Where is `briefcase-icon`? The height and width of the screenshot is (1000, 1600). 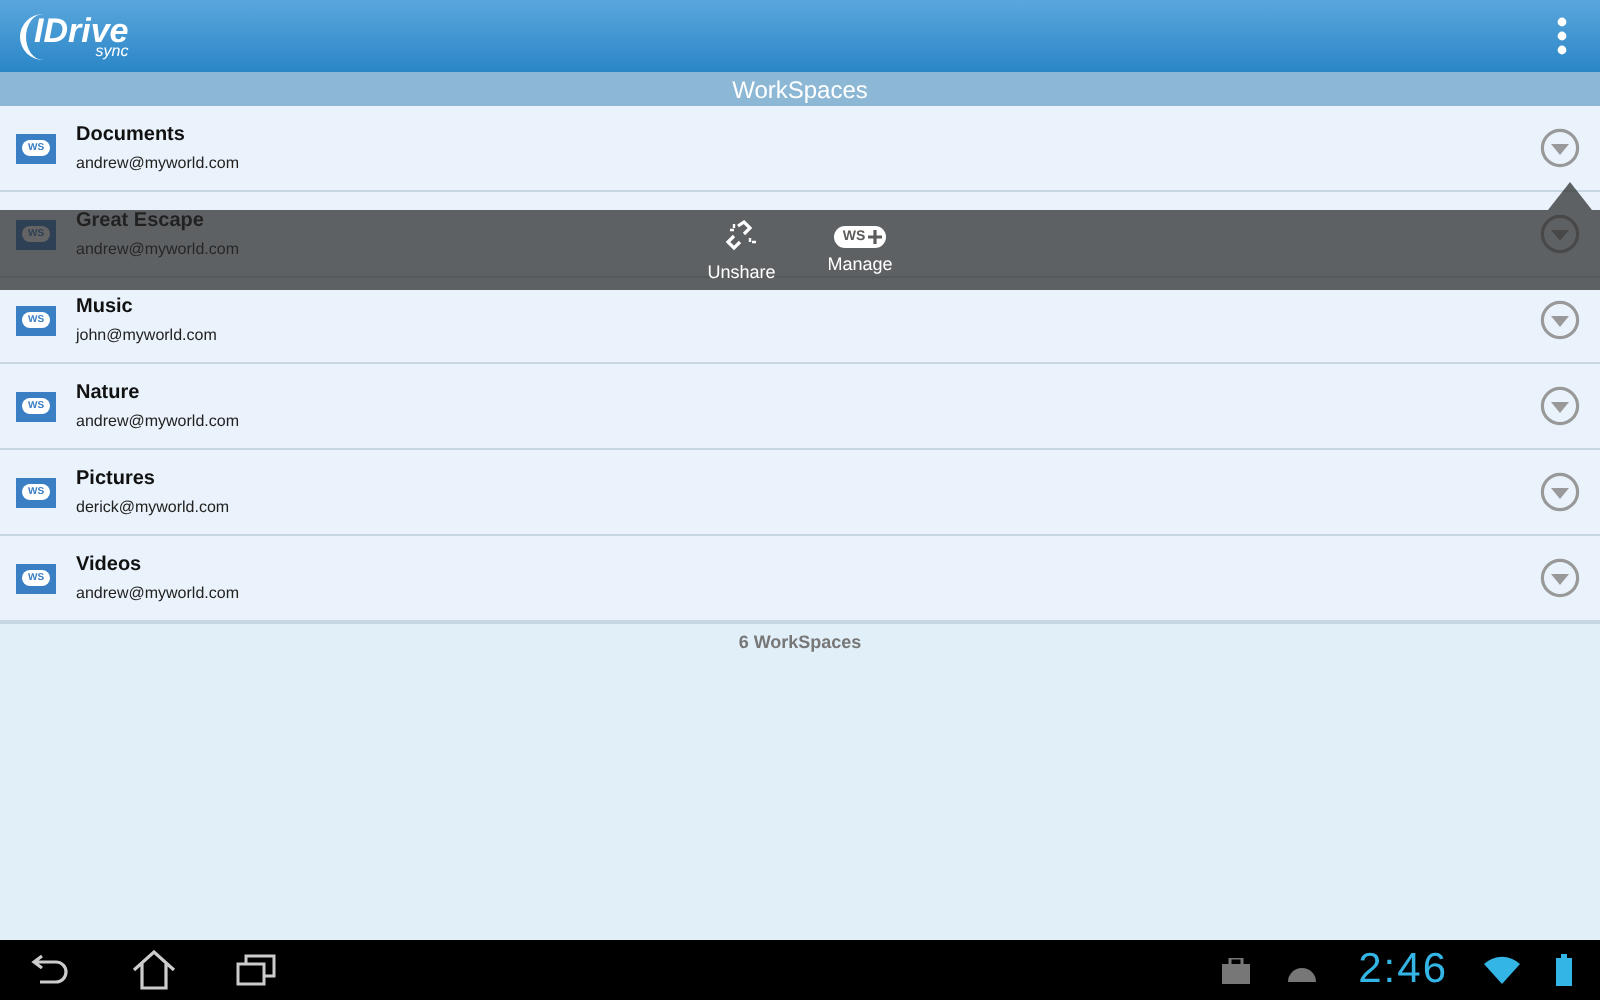
briefcase-icon is located at coordinates (1236, 970).